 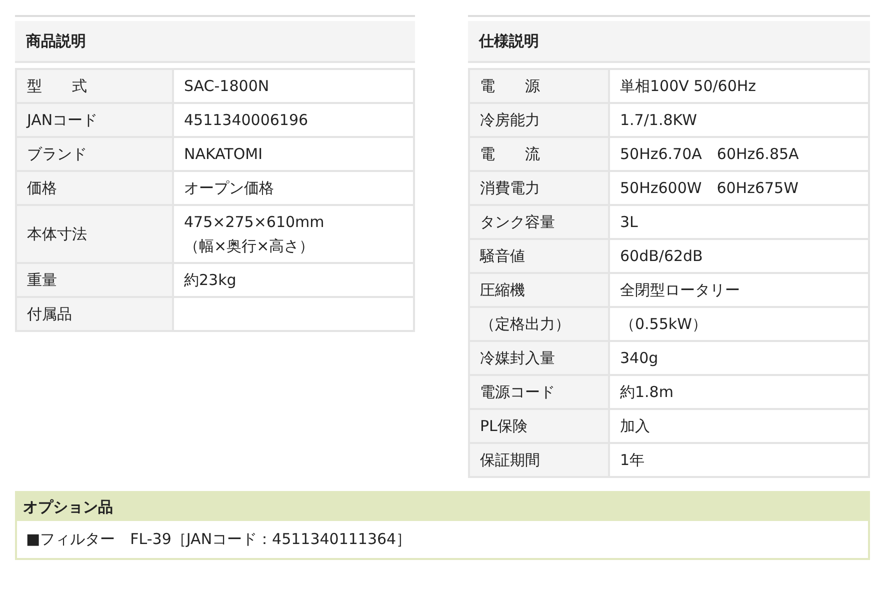 I want to click on row-label: 電源コード, so click(x=539, y=392).